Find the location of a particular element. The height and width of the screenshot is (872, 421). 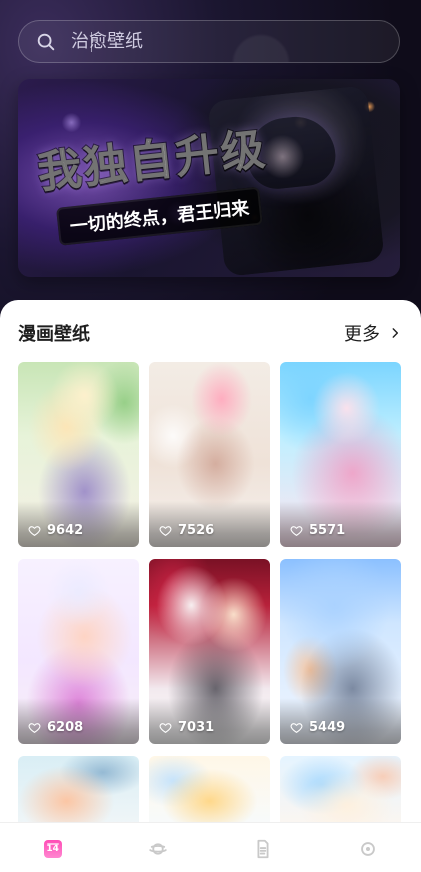

likes-count: 7031 is located at coordinates (196, 727).